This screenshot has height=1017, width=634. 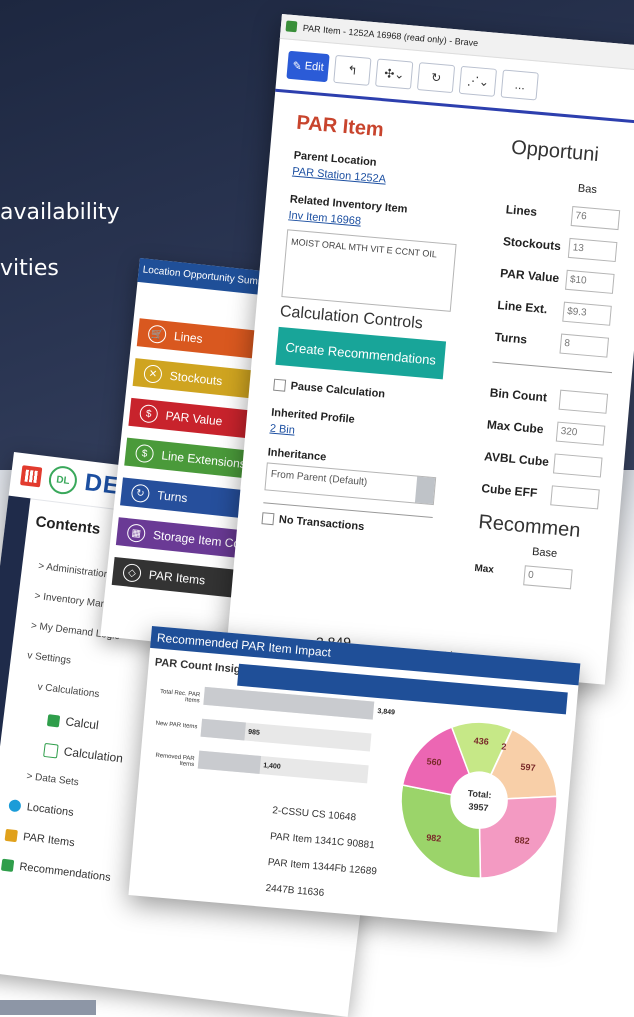 What do you see at coordinates (528, 767) in the screenshot?
I see `donut-segment-label: 597` at bounding box center [528, 767].